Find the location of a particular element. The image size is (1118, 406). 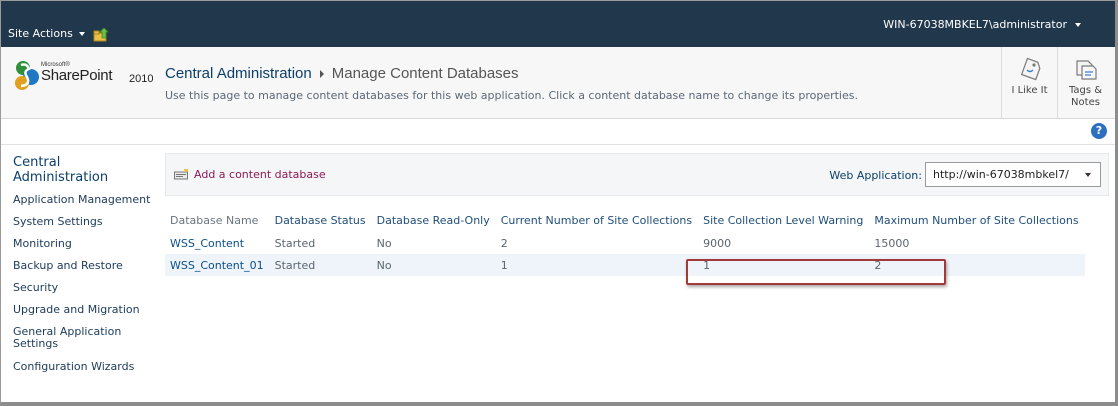

nav-item-general-application-settings: General Application Settings is located at coordinates (85, 338).